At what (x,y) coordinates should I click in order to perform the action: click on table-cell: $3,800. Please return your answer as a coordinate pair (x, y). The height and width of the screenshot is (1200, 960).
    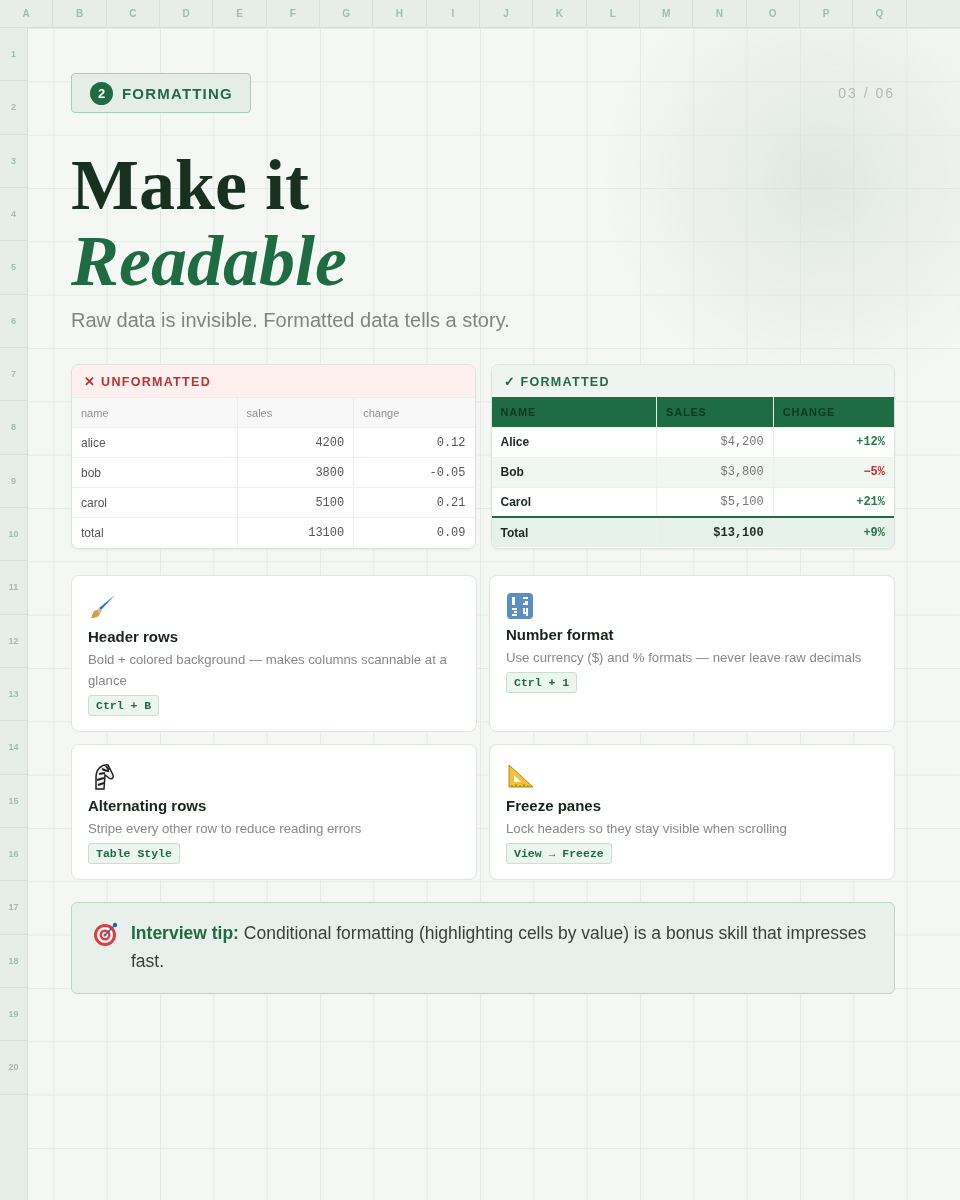
    Looking at the image, I should click on (715, 472).